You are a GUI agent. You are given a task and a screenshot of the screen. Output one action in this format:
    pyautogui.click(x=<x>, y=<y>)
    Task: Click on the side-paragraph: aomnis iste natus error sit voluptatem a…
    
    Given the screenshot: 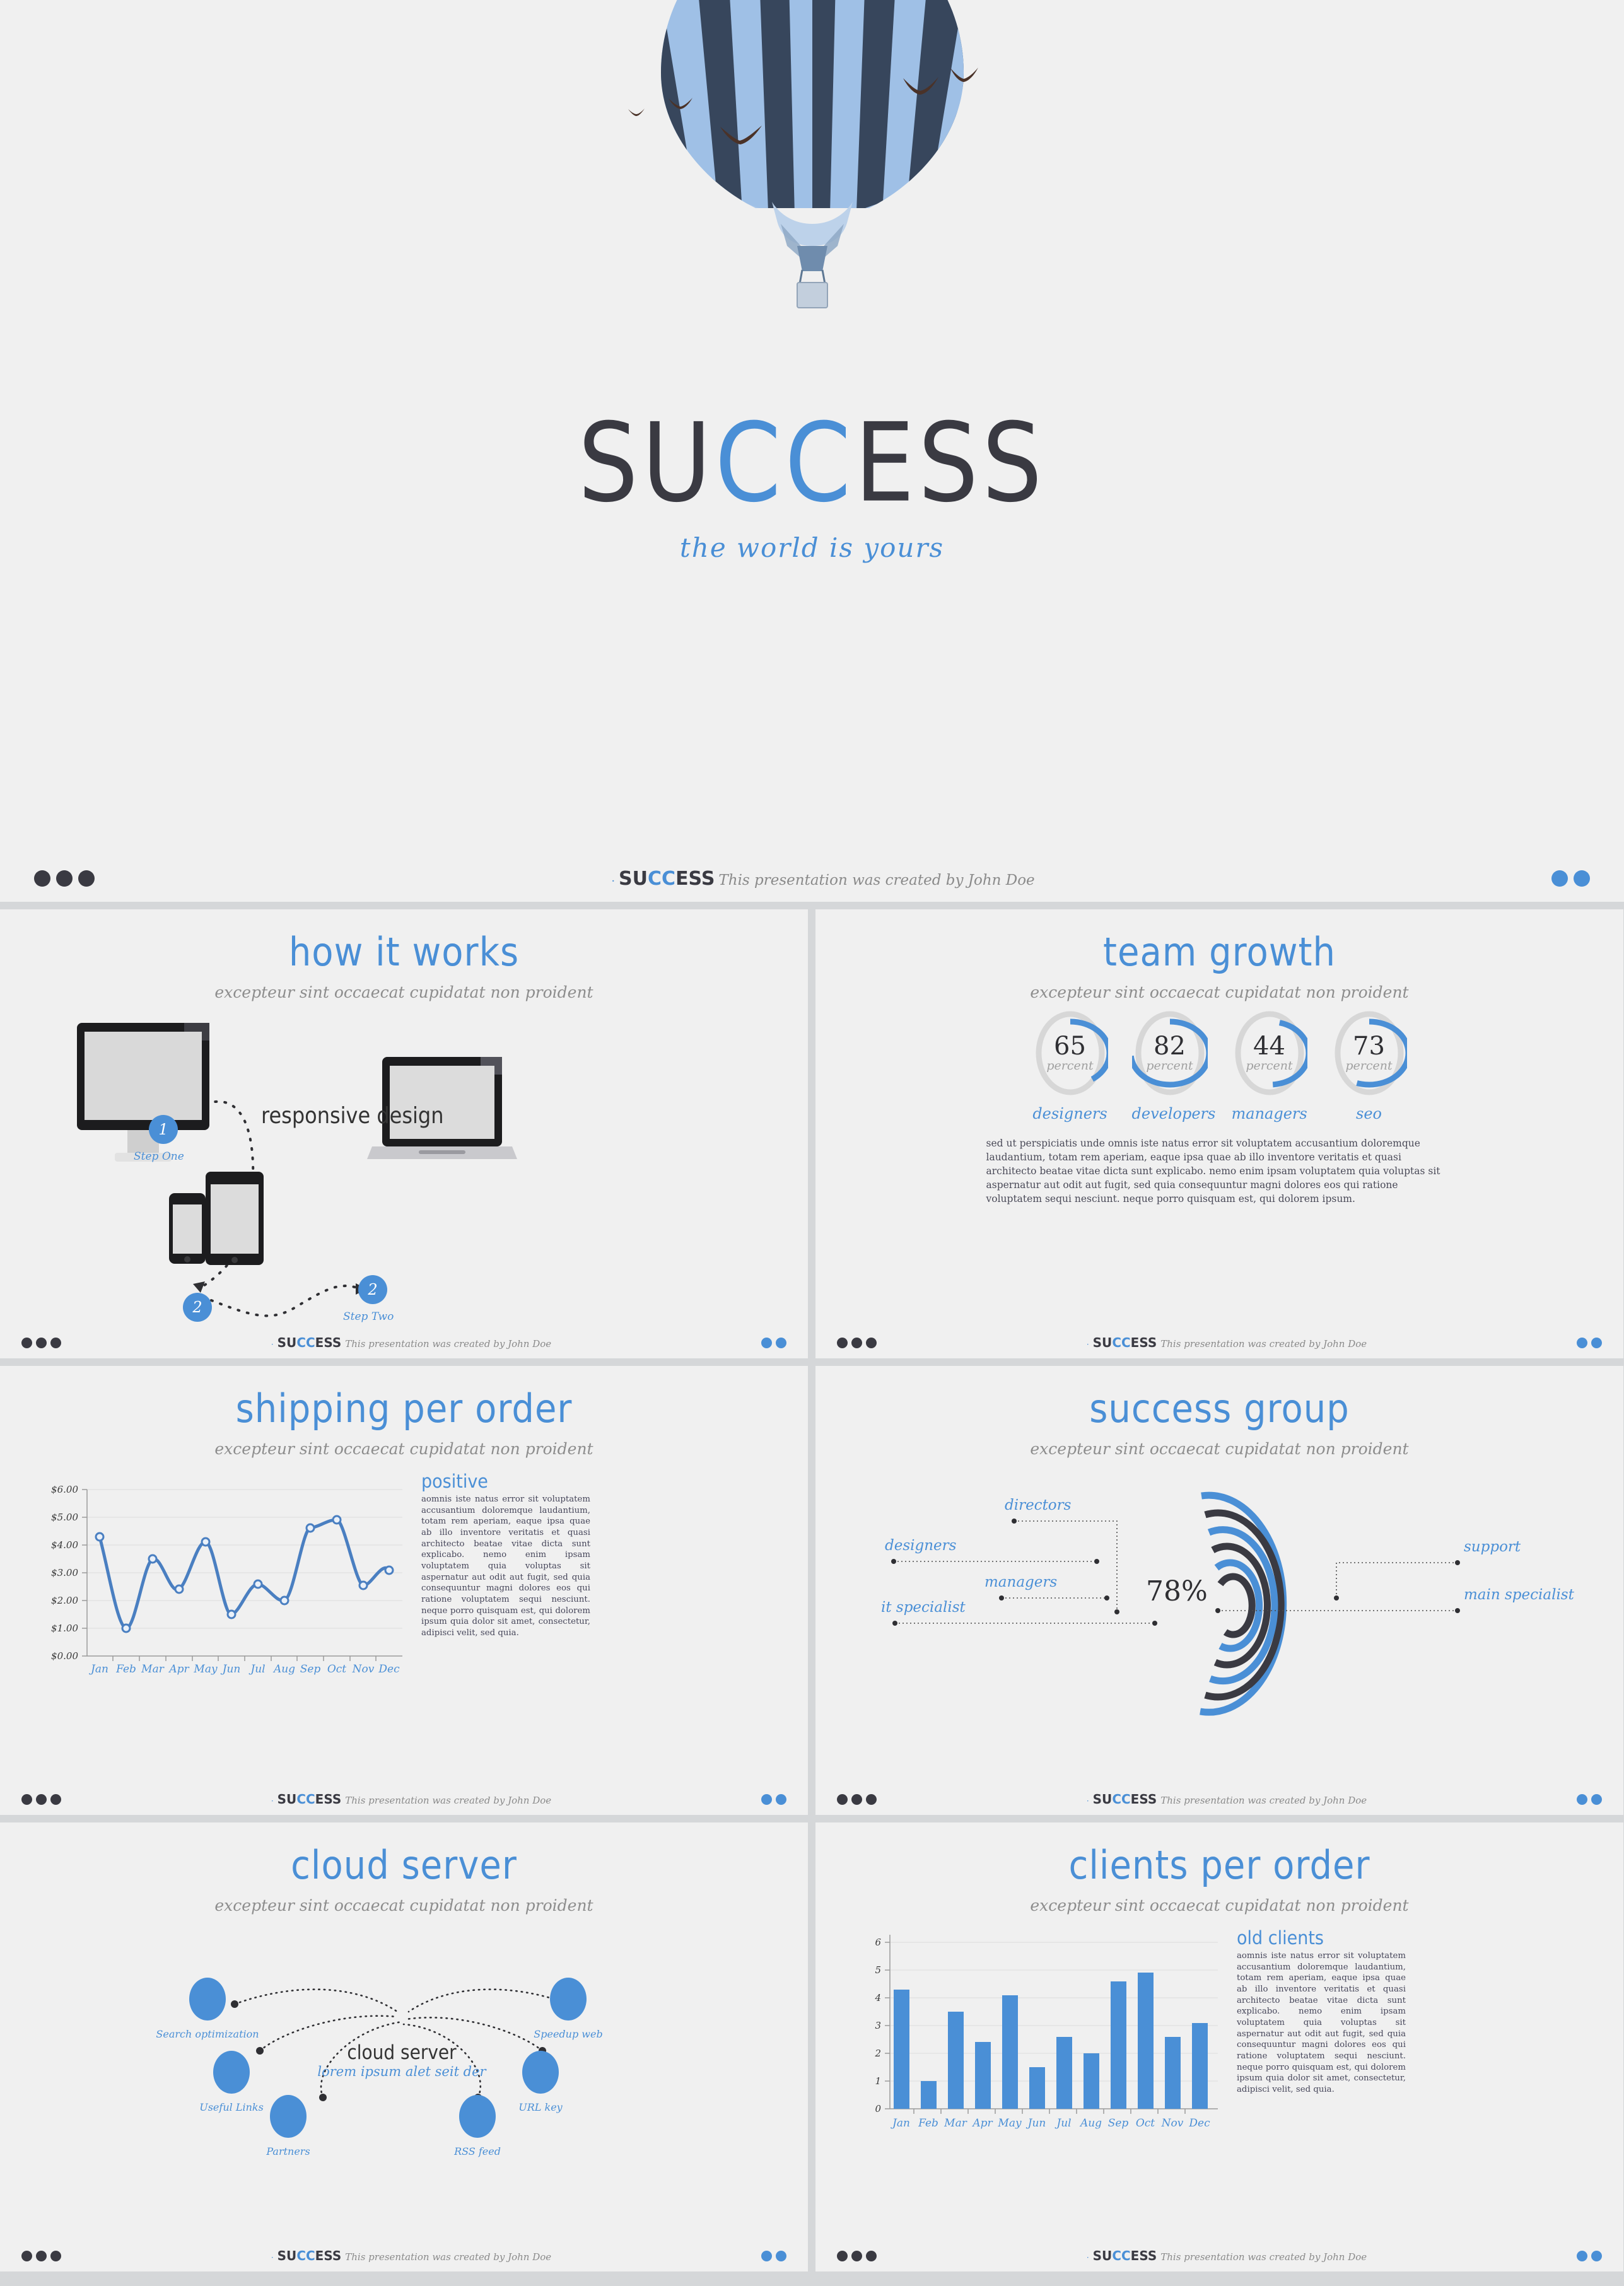 What is the action you would take?
    pyautogui.click(x=1322, y=2023)
    